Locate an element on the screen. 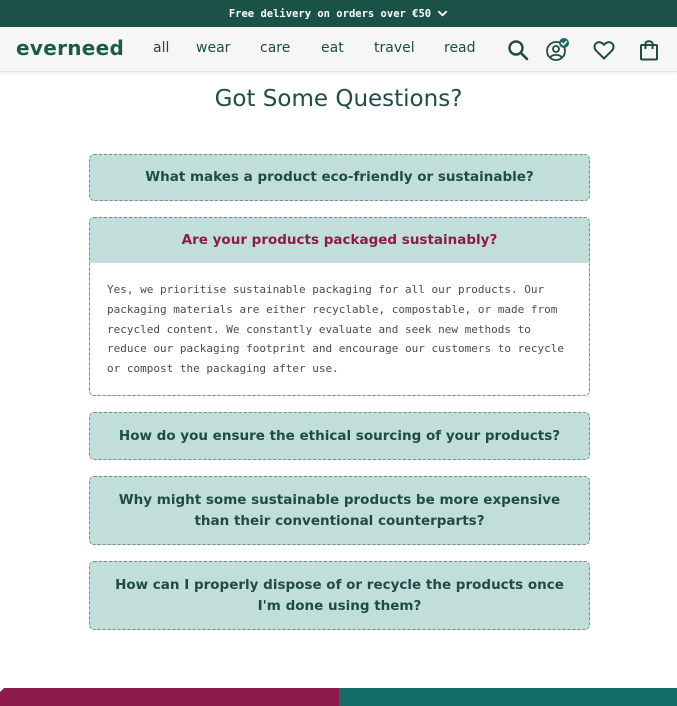 This screenshot has height=706, width=677. nav-item-care: care is located at coordinates (275, 48).